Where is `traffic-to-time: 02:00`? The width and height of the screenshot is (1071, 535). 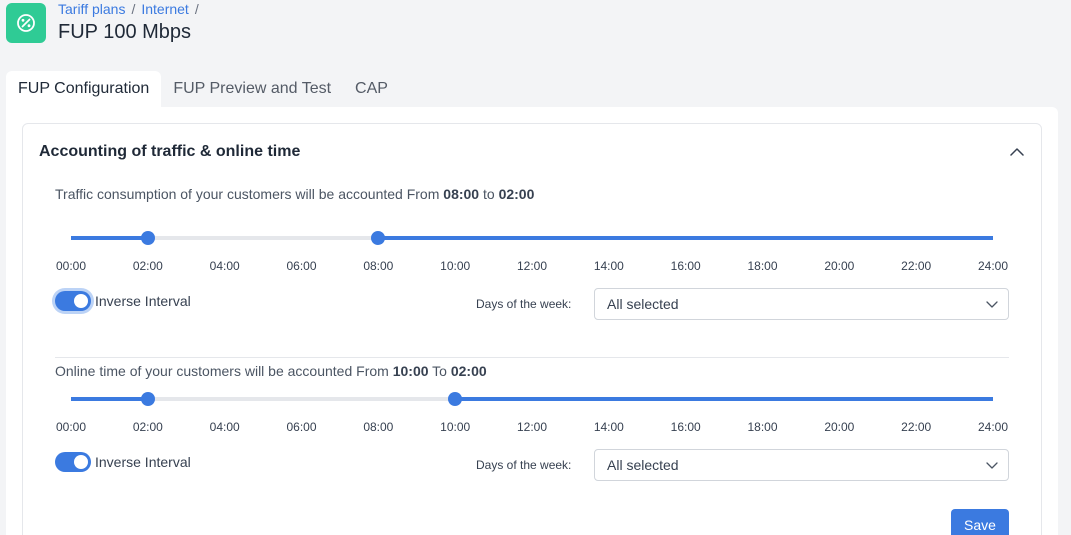
traffic-to-time: 02:00 is located at coordinates (516, 194).